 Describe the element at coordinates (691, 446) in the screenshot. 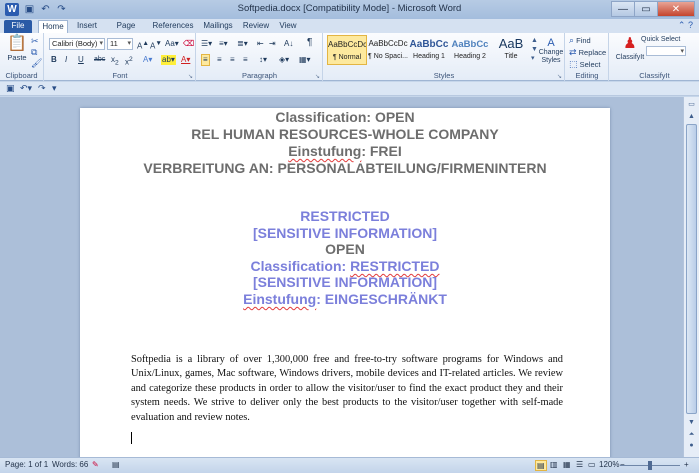

I see `browse-object-icon: ●` at that location.